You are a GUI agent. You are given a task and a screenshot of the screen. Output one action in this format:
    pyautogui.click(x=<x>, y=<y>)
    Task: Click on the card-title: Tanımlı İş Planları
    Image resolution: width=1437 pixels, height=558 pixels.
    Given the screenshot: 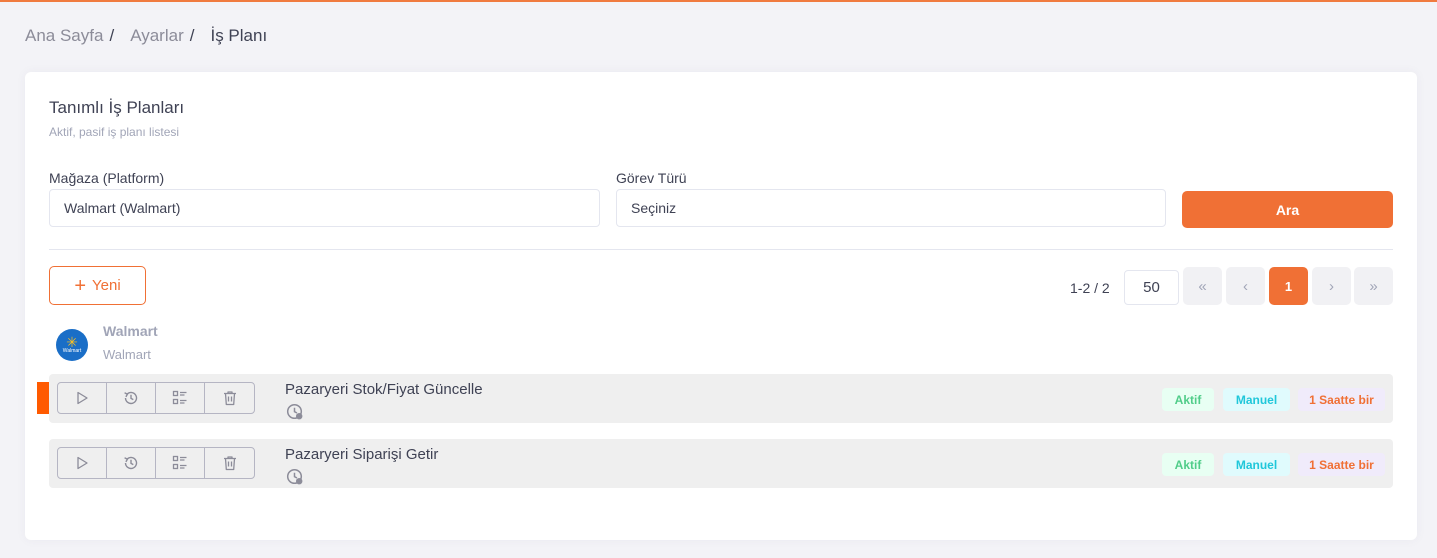 What is the action you would take?
    pyautogui.click(x=117, y=107)
    